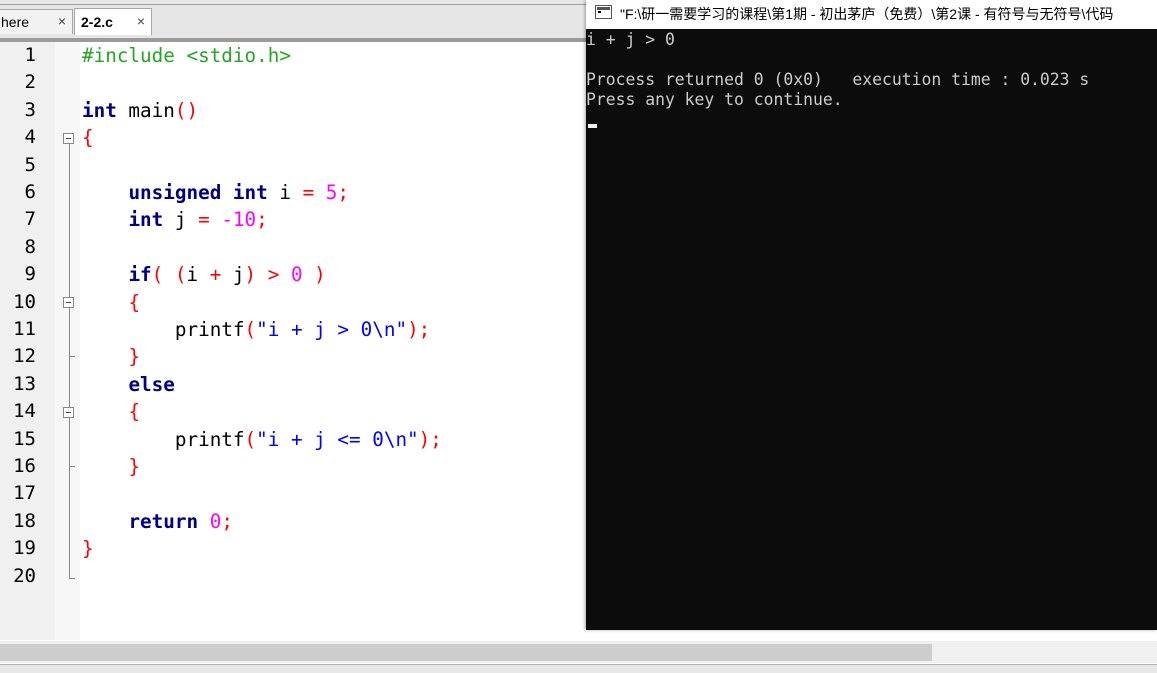 The image size is (1157, 673). I want to click on code-line-15: printf("i + j <= 0\n");, so click(262, 439).